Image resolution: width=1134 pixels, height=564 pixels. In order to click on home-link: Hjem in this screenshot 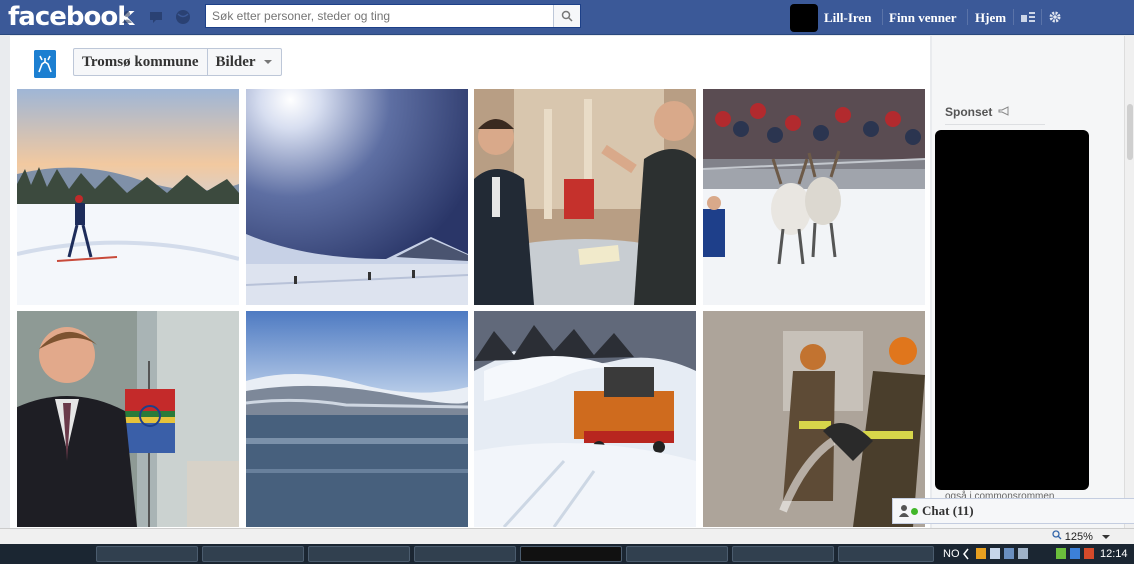, I will do `click(990, 18)`.